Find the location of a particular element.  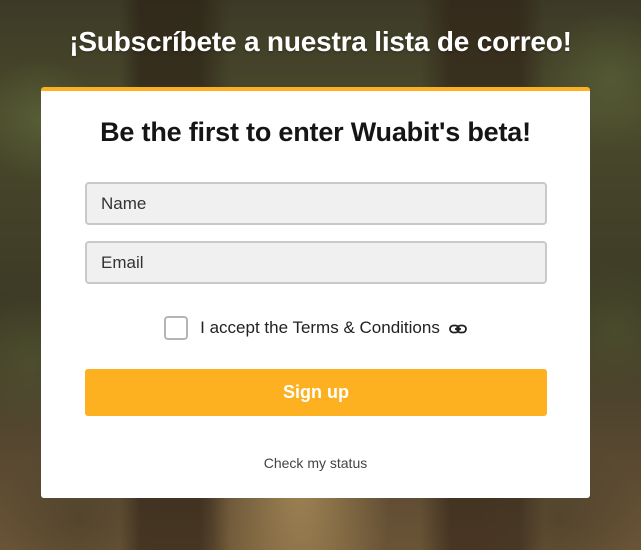

signup-button: Sign up is located at coordinates (316, 392).